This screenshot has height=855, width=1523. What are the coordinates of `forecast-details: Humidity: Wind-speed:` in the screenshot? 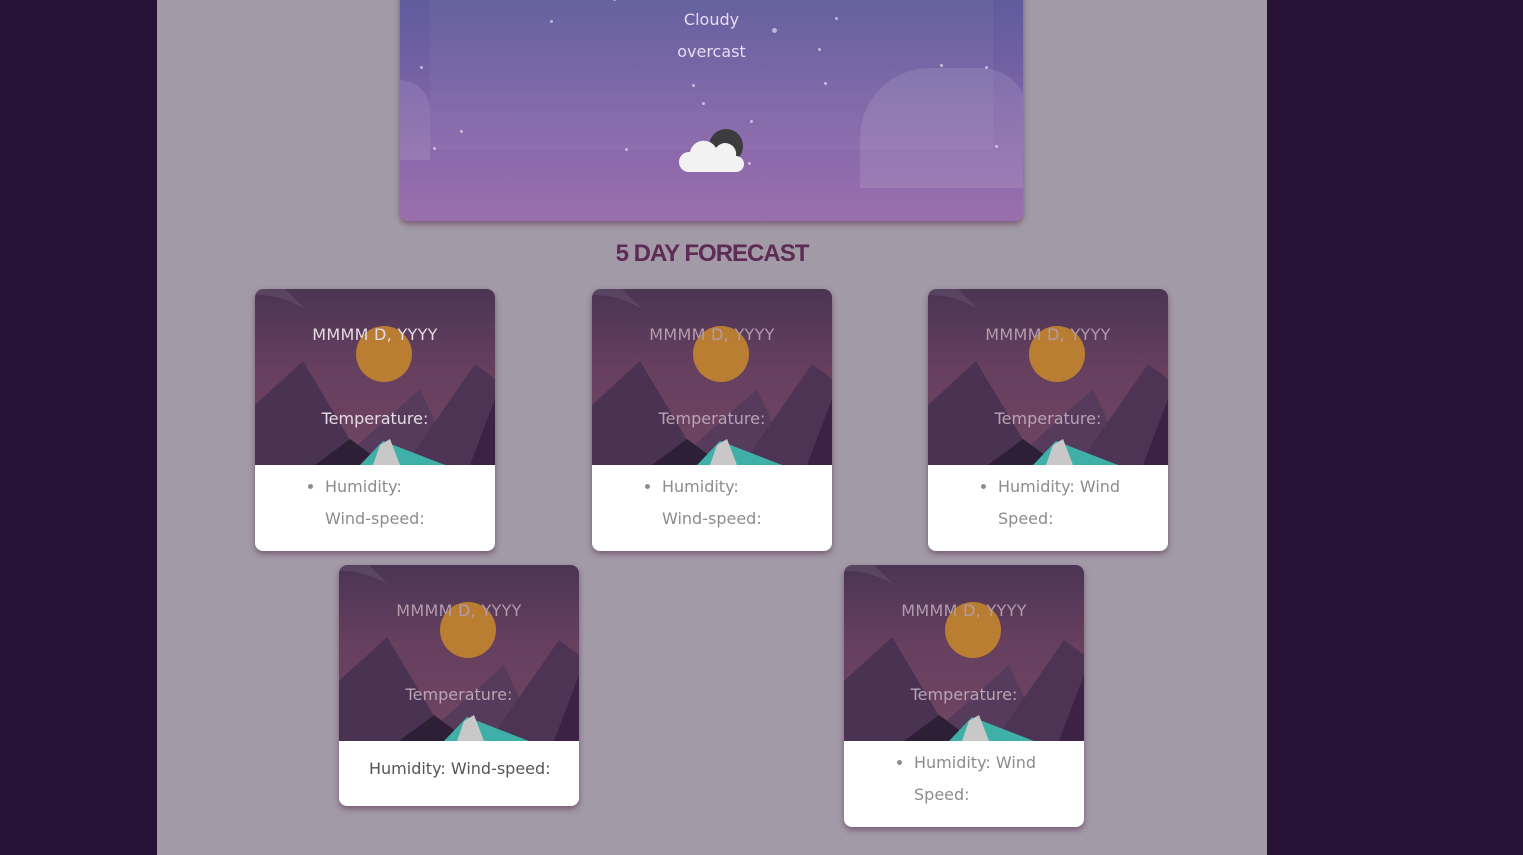 It's located at (460, 768).